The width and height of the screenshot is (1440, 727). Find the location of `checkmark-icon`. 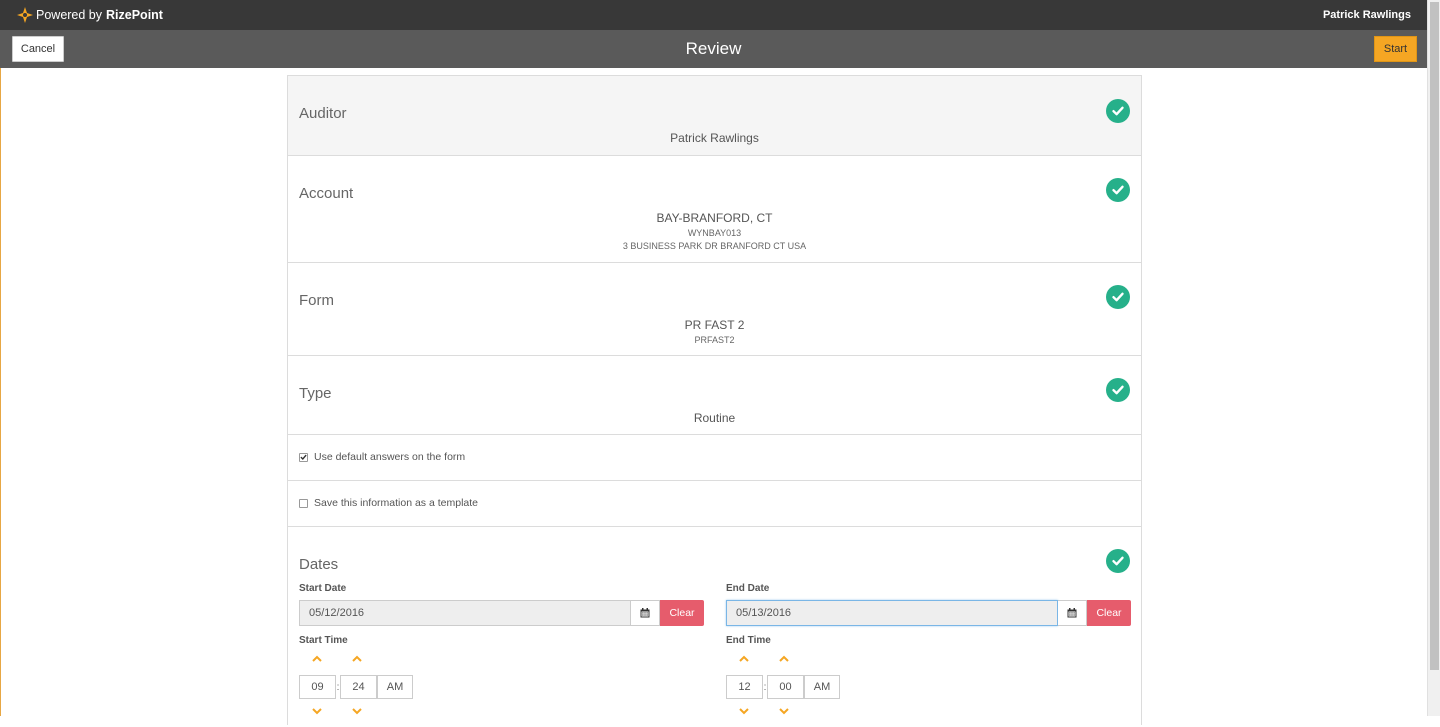

checkmark-icon is located at coordinates (303, 457).